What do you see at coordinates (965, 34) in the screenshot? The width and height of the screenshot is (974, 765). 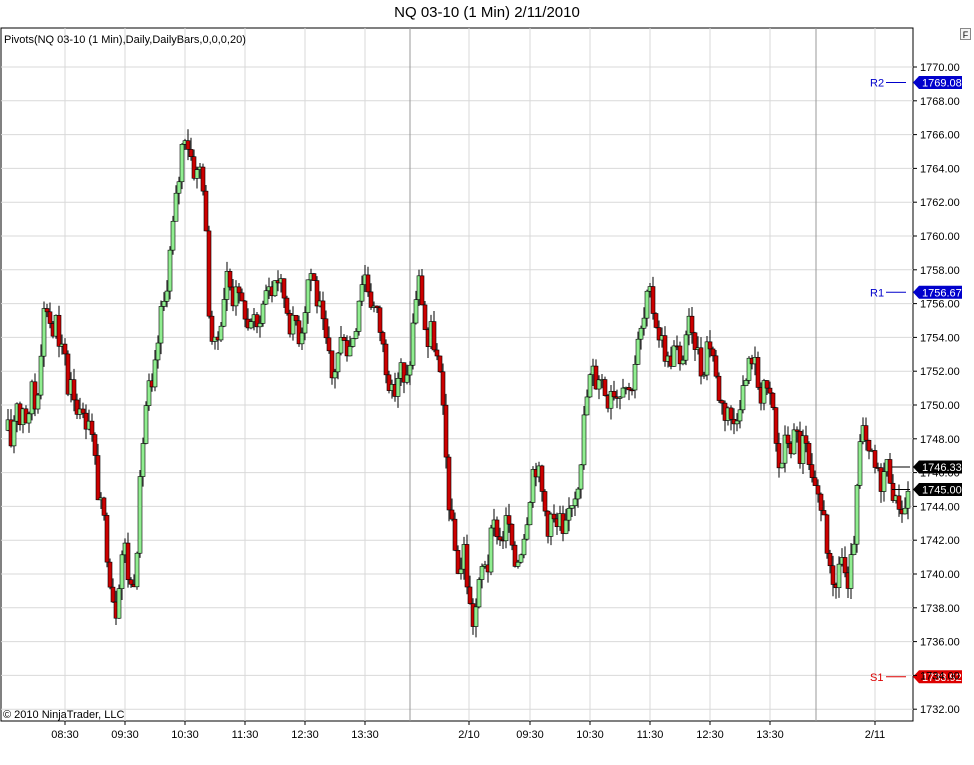 I see `panel-format-button: F` at bounding box center [965, 34].